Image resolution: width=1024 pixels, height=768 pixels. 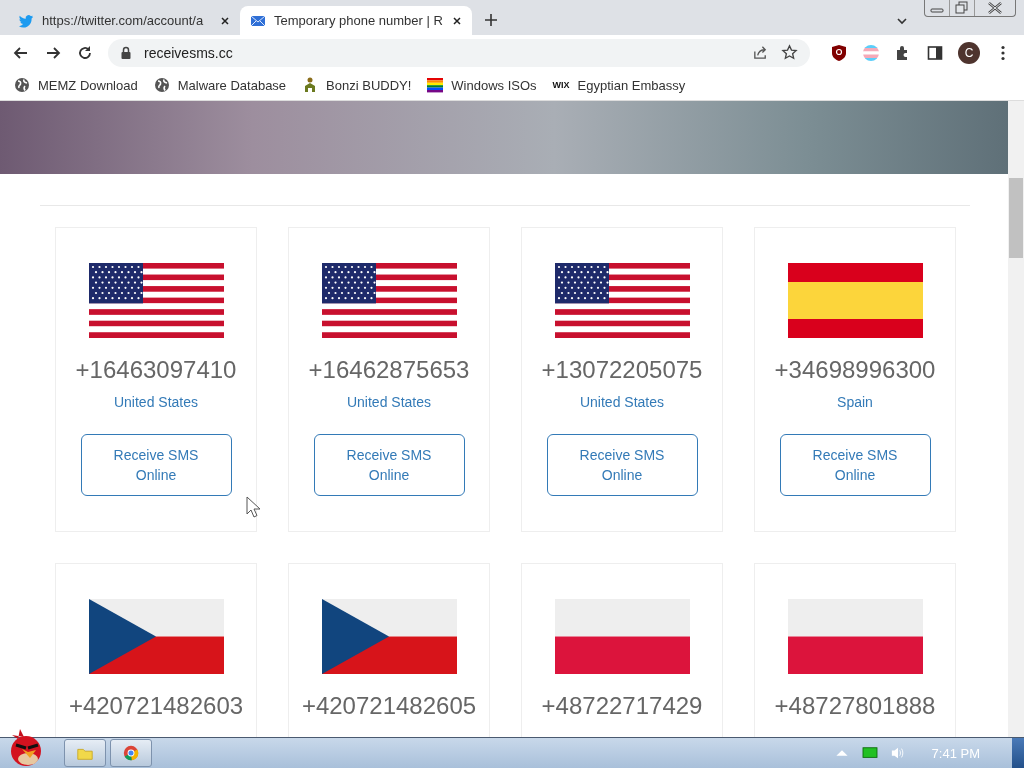 I want to click on phone-number: +16463097410, so click(x=156, y=370).